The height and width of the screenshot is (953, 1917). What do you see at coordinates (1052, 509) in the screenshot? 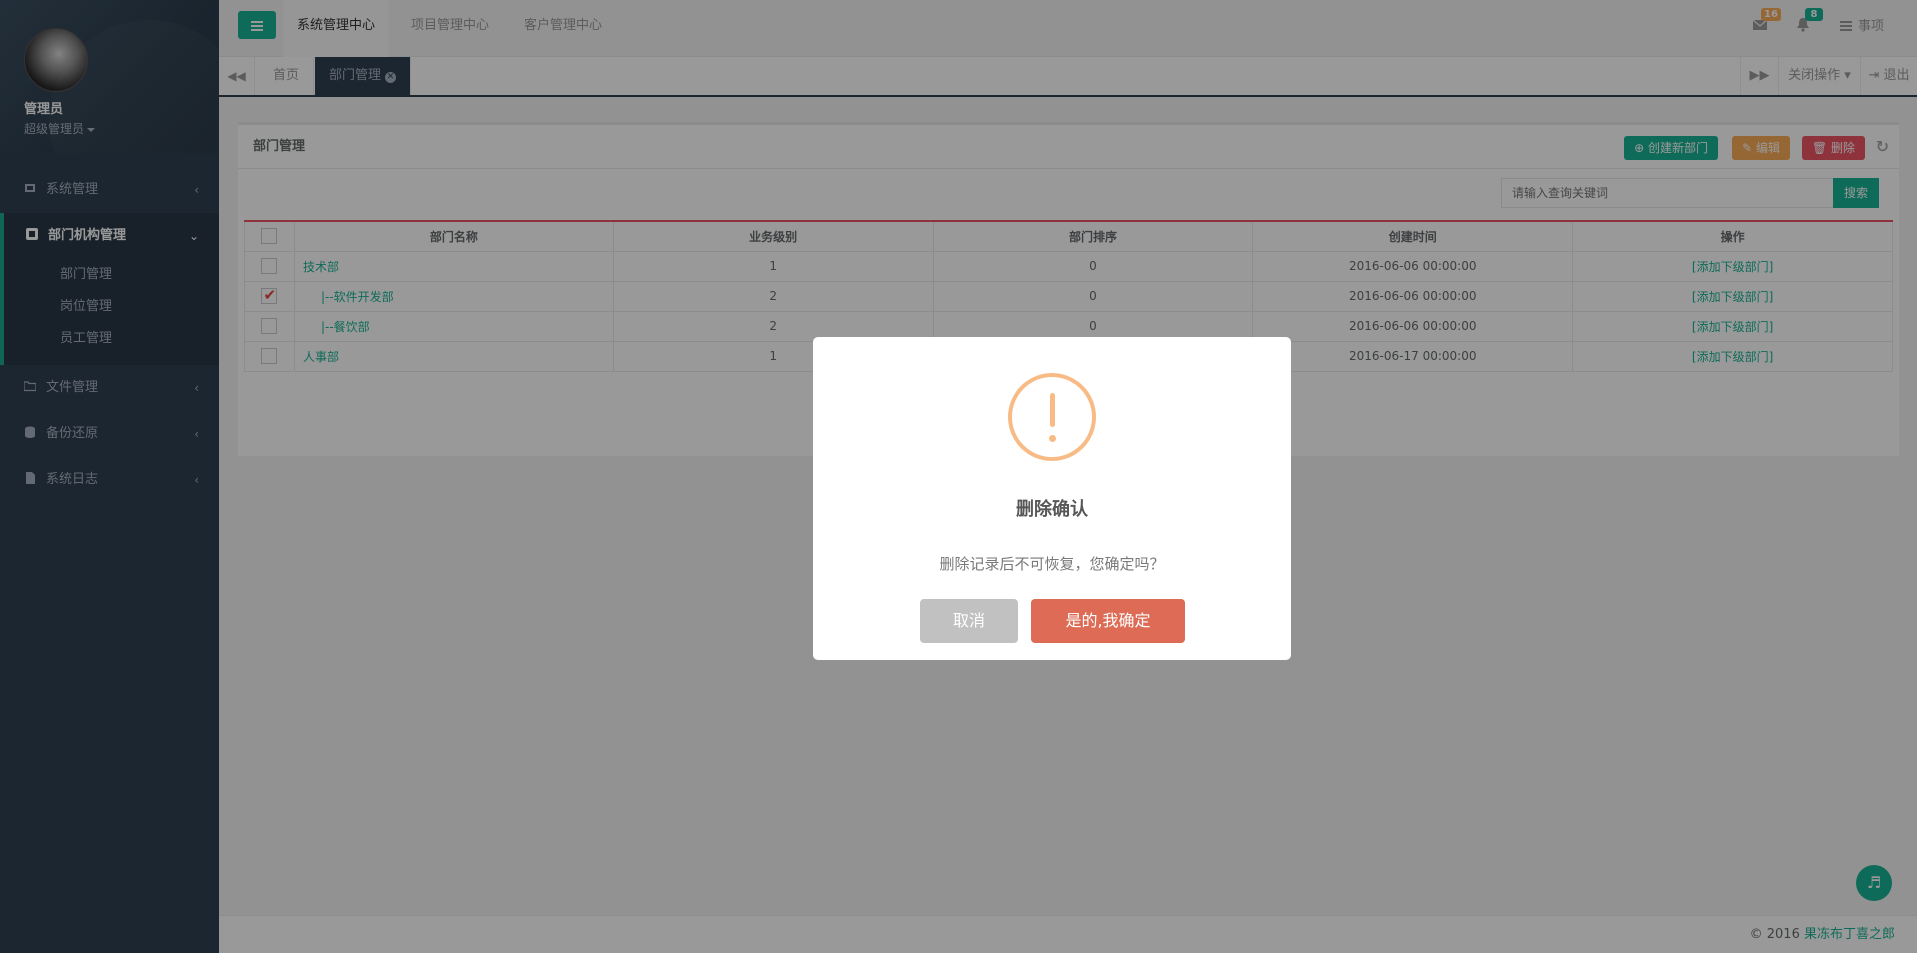
I see `dialog-title: 删除确认` at bounding box center [1052, 509].